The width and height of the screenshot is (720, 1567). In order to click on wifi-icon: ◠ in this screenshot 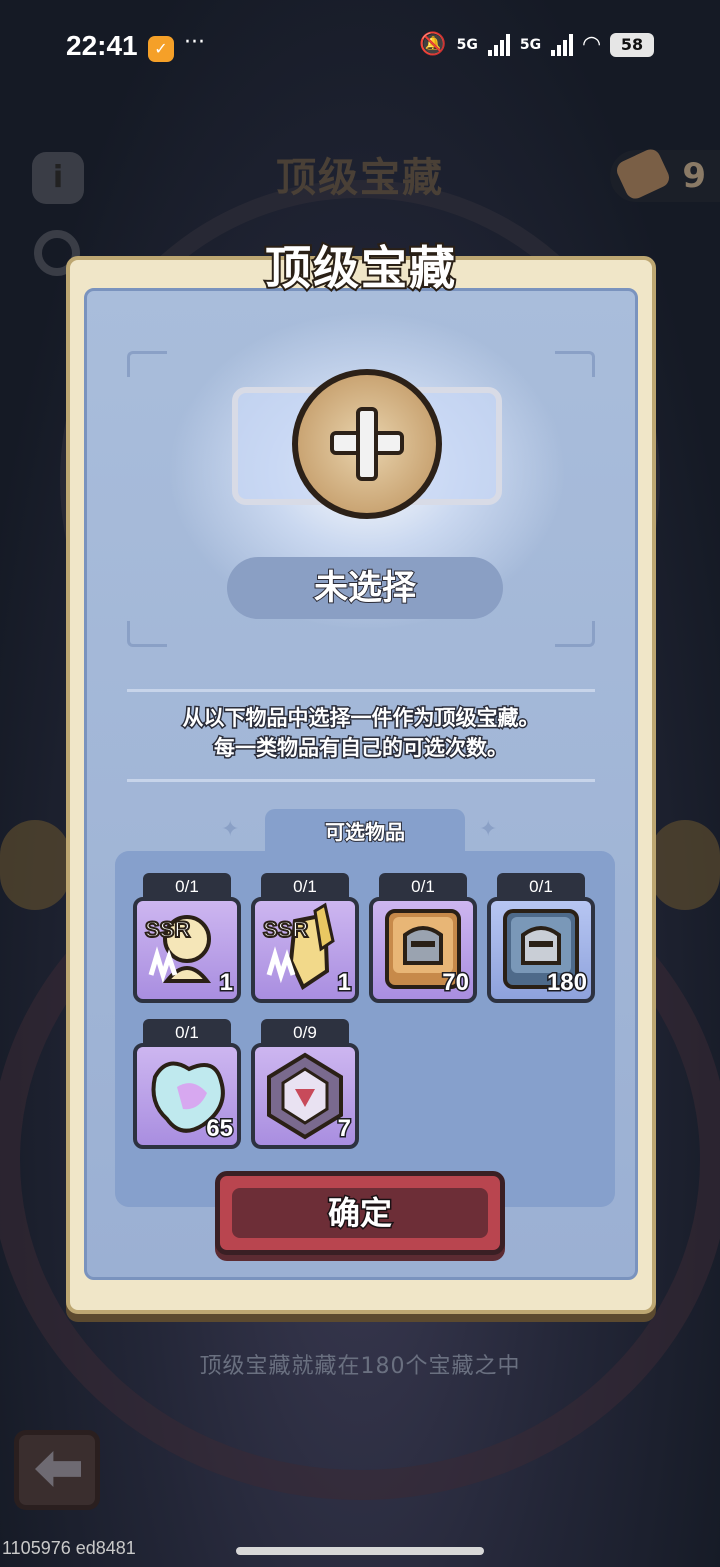, I will do `click(591, 44)`.